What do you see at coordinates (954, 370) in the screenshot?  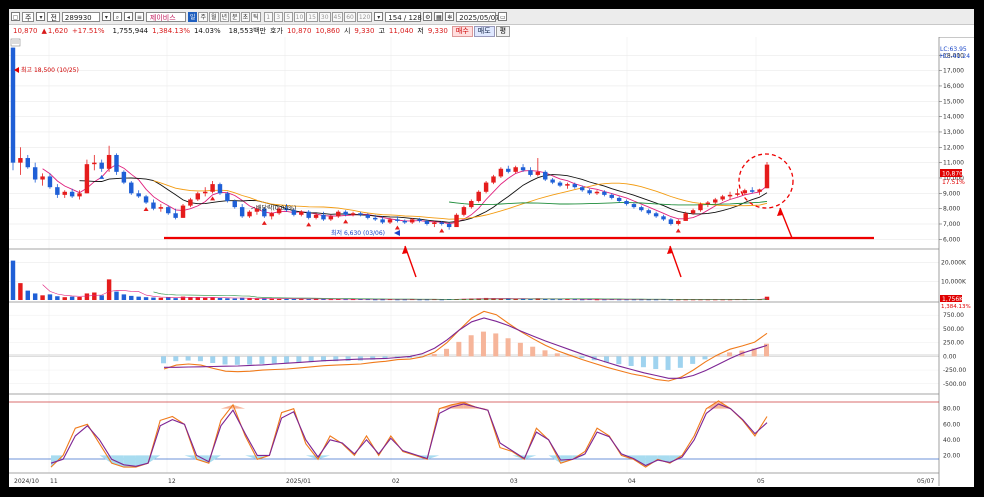 I see `macd-tick-4: -250.00` at bounding box center [954, 370].